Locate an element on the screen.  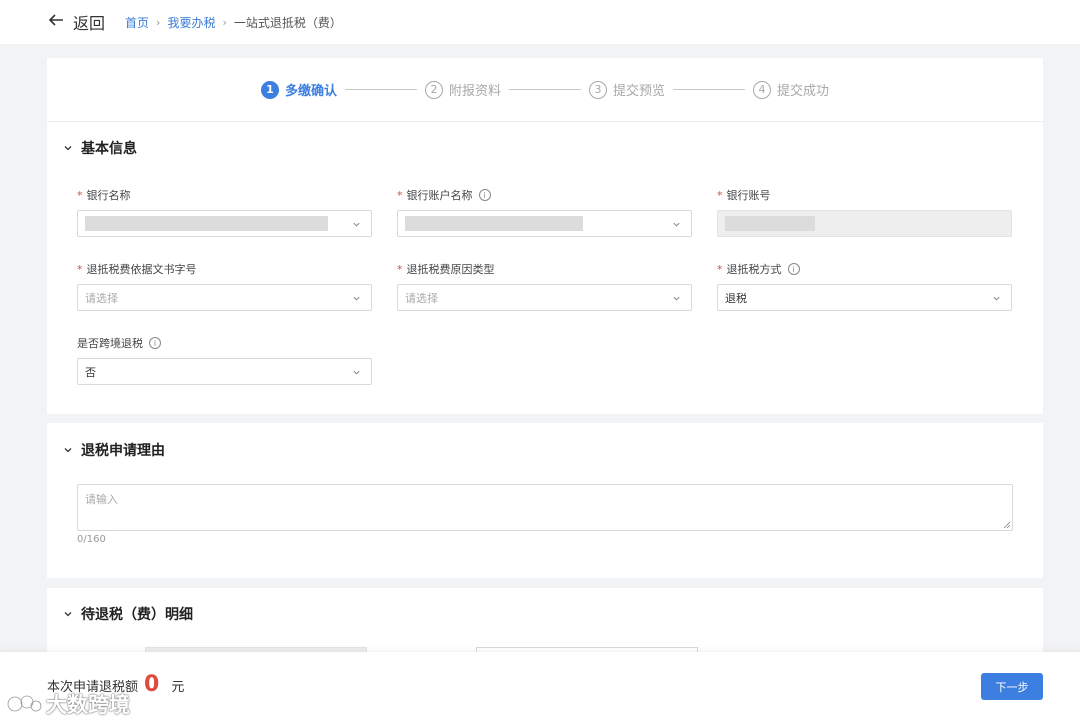
section-toggle-details: 待退税（费）明细 is located at coordinates (128, 614).